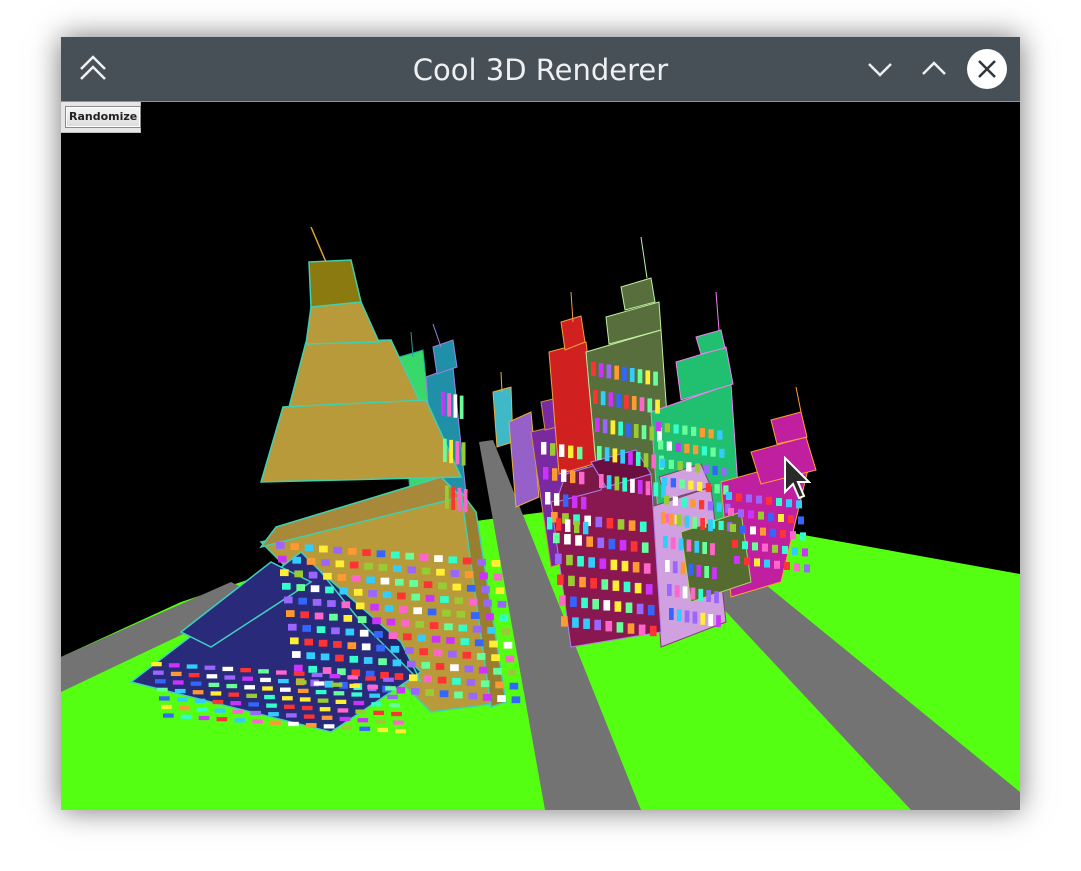  I want to click on keep-above-button, so click(93, 69).